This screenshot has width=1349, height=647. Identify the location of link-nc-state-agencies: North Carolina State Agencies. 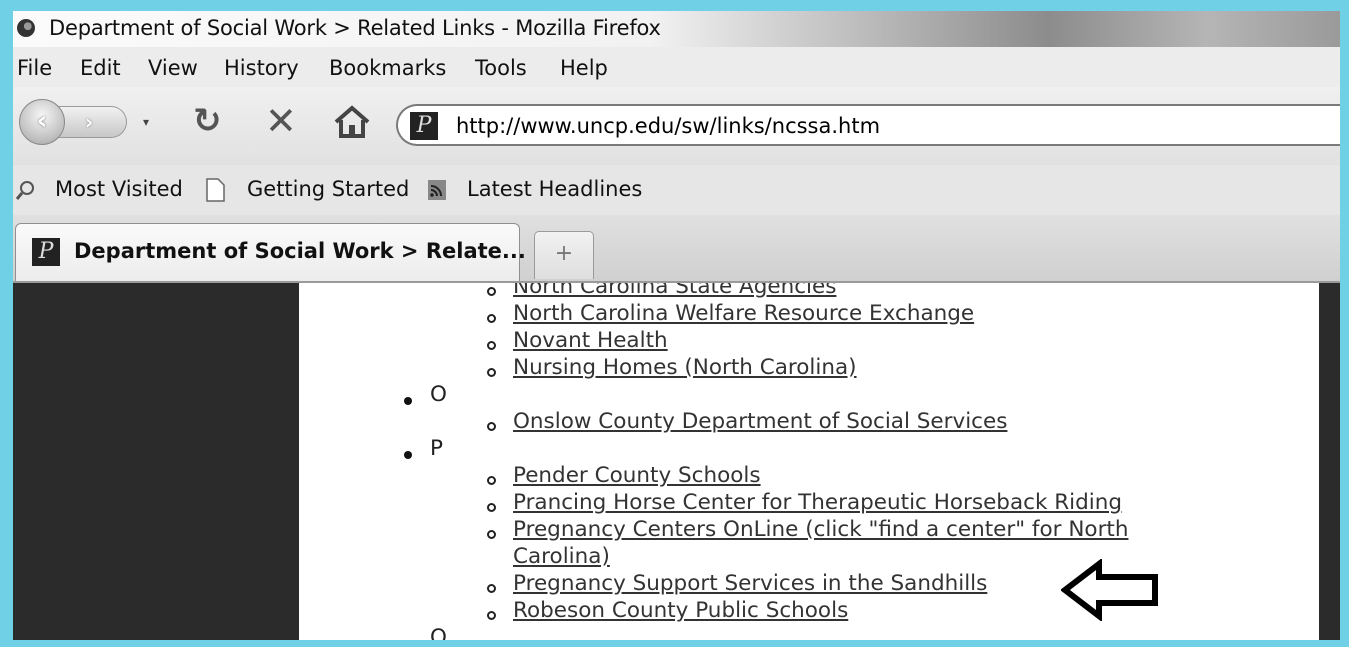
(674, 291).